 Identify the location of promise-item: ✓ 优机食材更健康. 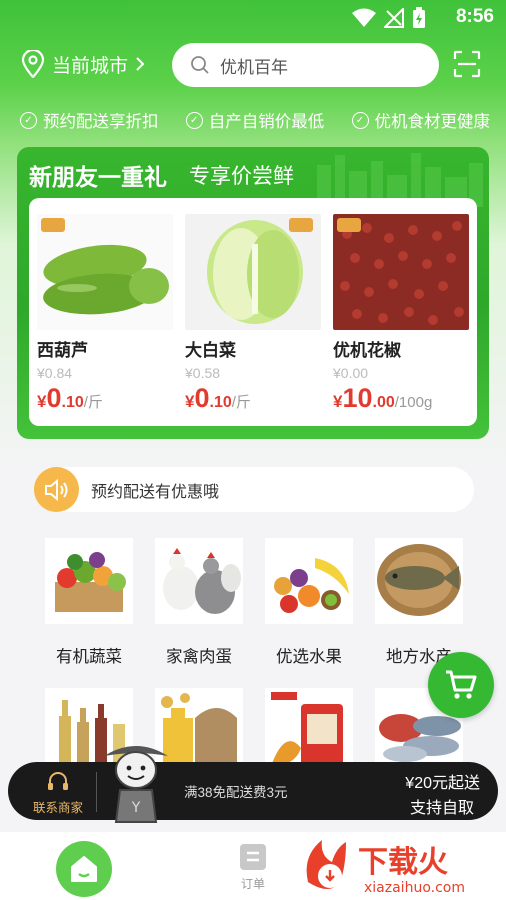
(421, 120).